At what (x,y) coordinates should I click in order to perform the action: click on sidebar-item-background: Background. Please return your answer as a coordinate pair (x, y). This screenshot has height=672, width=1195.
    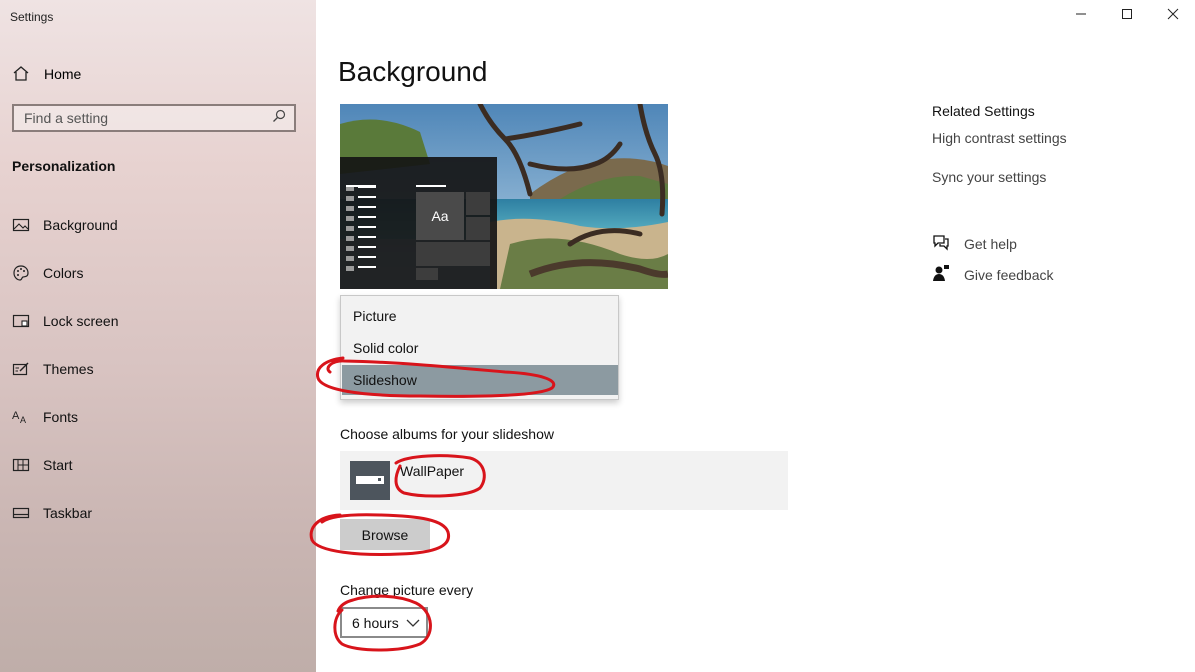
    Looking at the image, I should click on (65, 225).